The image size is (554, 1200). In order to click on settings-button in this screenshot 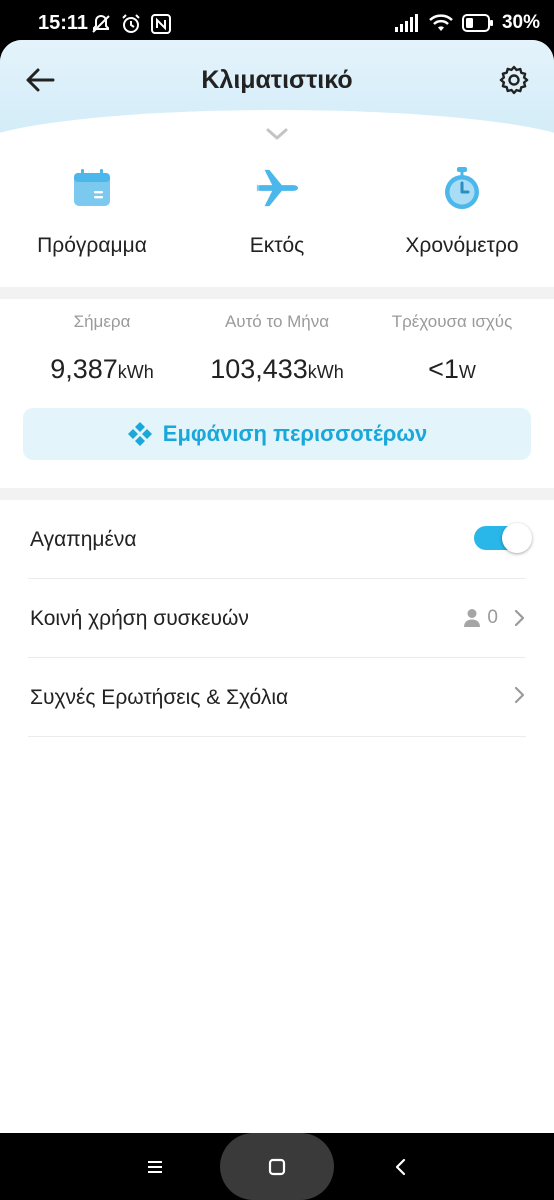, I will do `click(514, 80)`.